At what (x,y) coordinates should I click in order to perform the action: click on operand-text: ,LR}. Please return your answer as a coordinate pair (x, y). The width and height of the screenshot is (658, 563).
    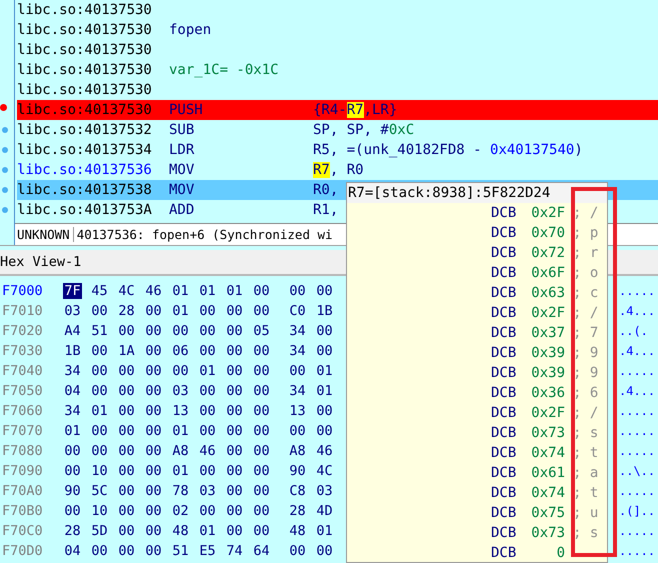
    Looking at the image, I should click on (381, 110).